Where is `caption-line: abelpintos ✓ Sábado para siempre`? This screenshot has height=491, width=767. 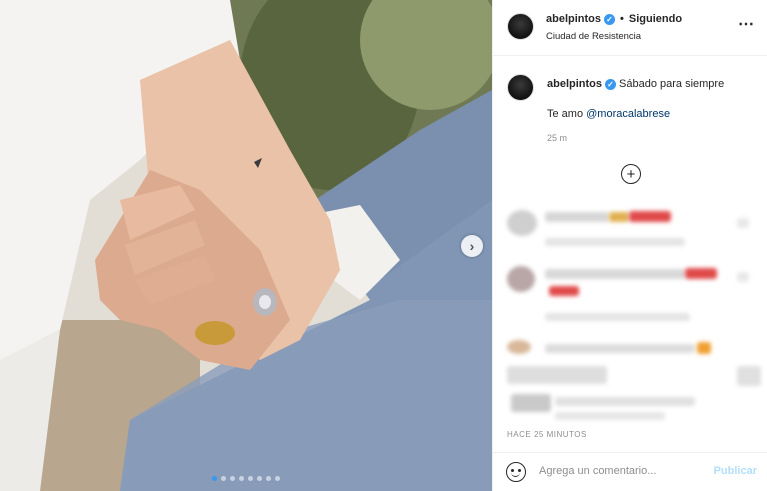 caption-line: abelpintos ✓ Sábado para siempre is located at coordinates (635, 84).